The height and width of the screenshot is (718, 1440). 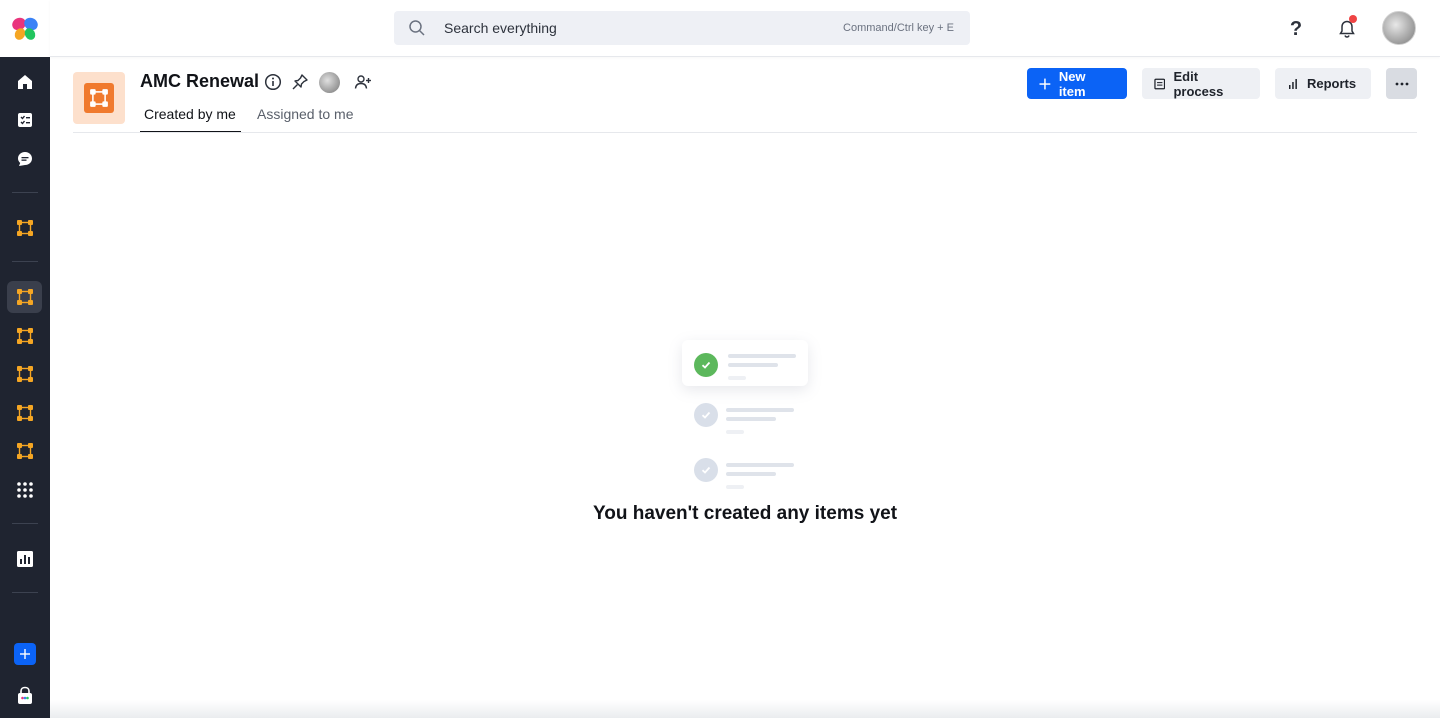 I want to click on rail-process-amc-renewal, so click(x=24, y=297).